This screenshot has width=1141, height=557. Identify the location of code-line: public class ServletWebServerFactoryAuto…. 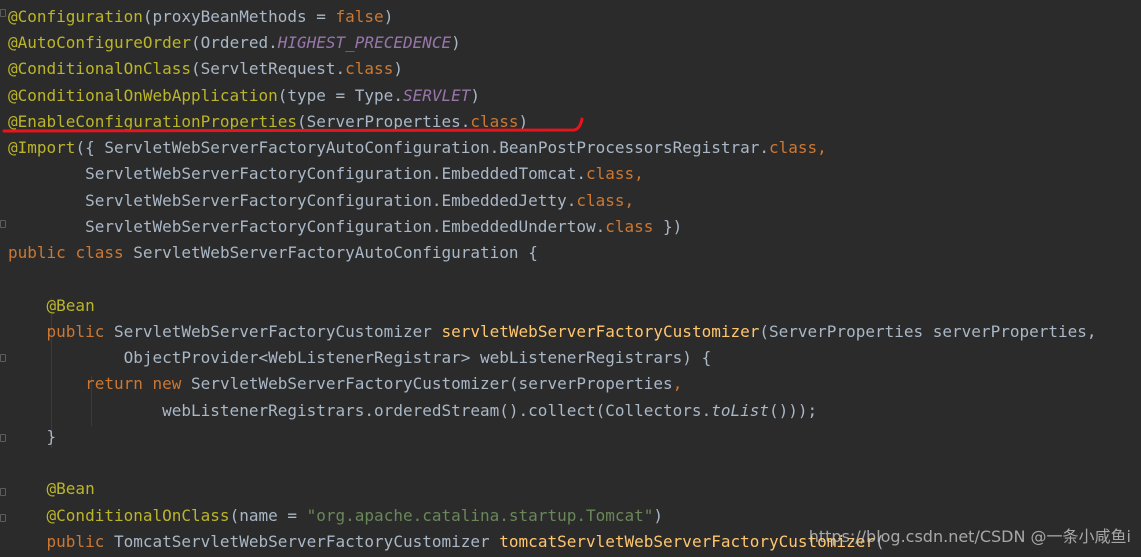
(273, 253).